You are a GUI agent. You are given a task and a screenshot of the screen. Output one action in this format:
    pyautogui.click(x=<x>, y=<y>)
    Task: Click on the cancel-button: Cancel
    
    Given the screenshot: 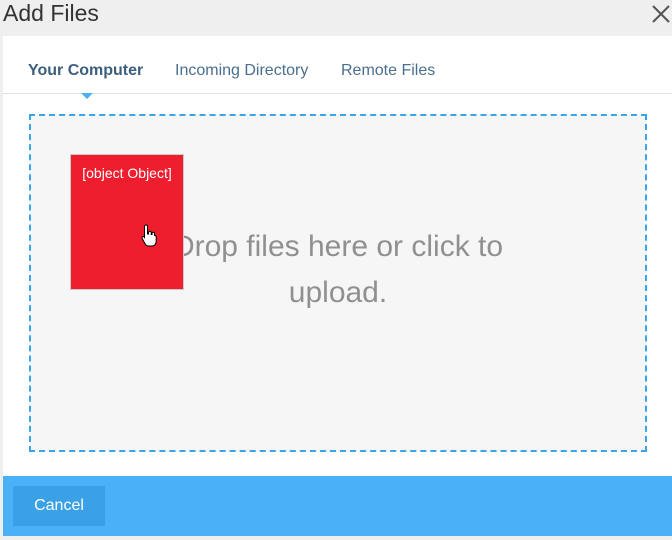 What is the action you would take?
    pyautogui.click(x=59, y=506)
    